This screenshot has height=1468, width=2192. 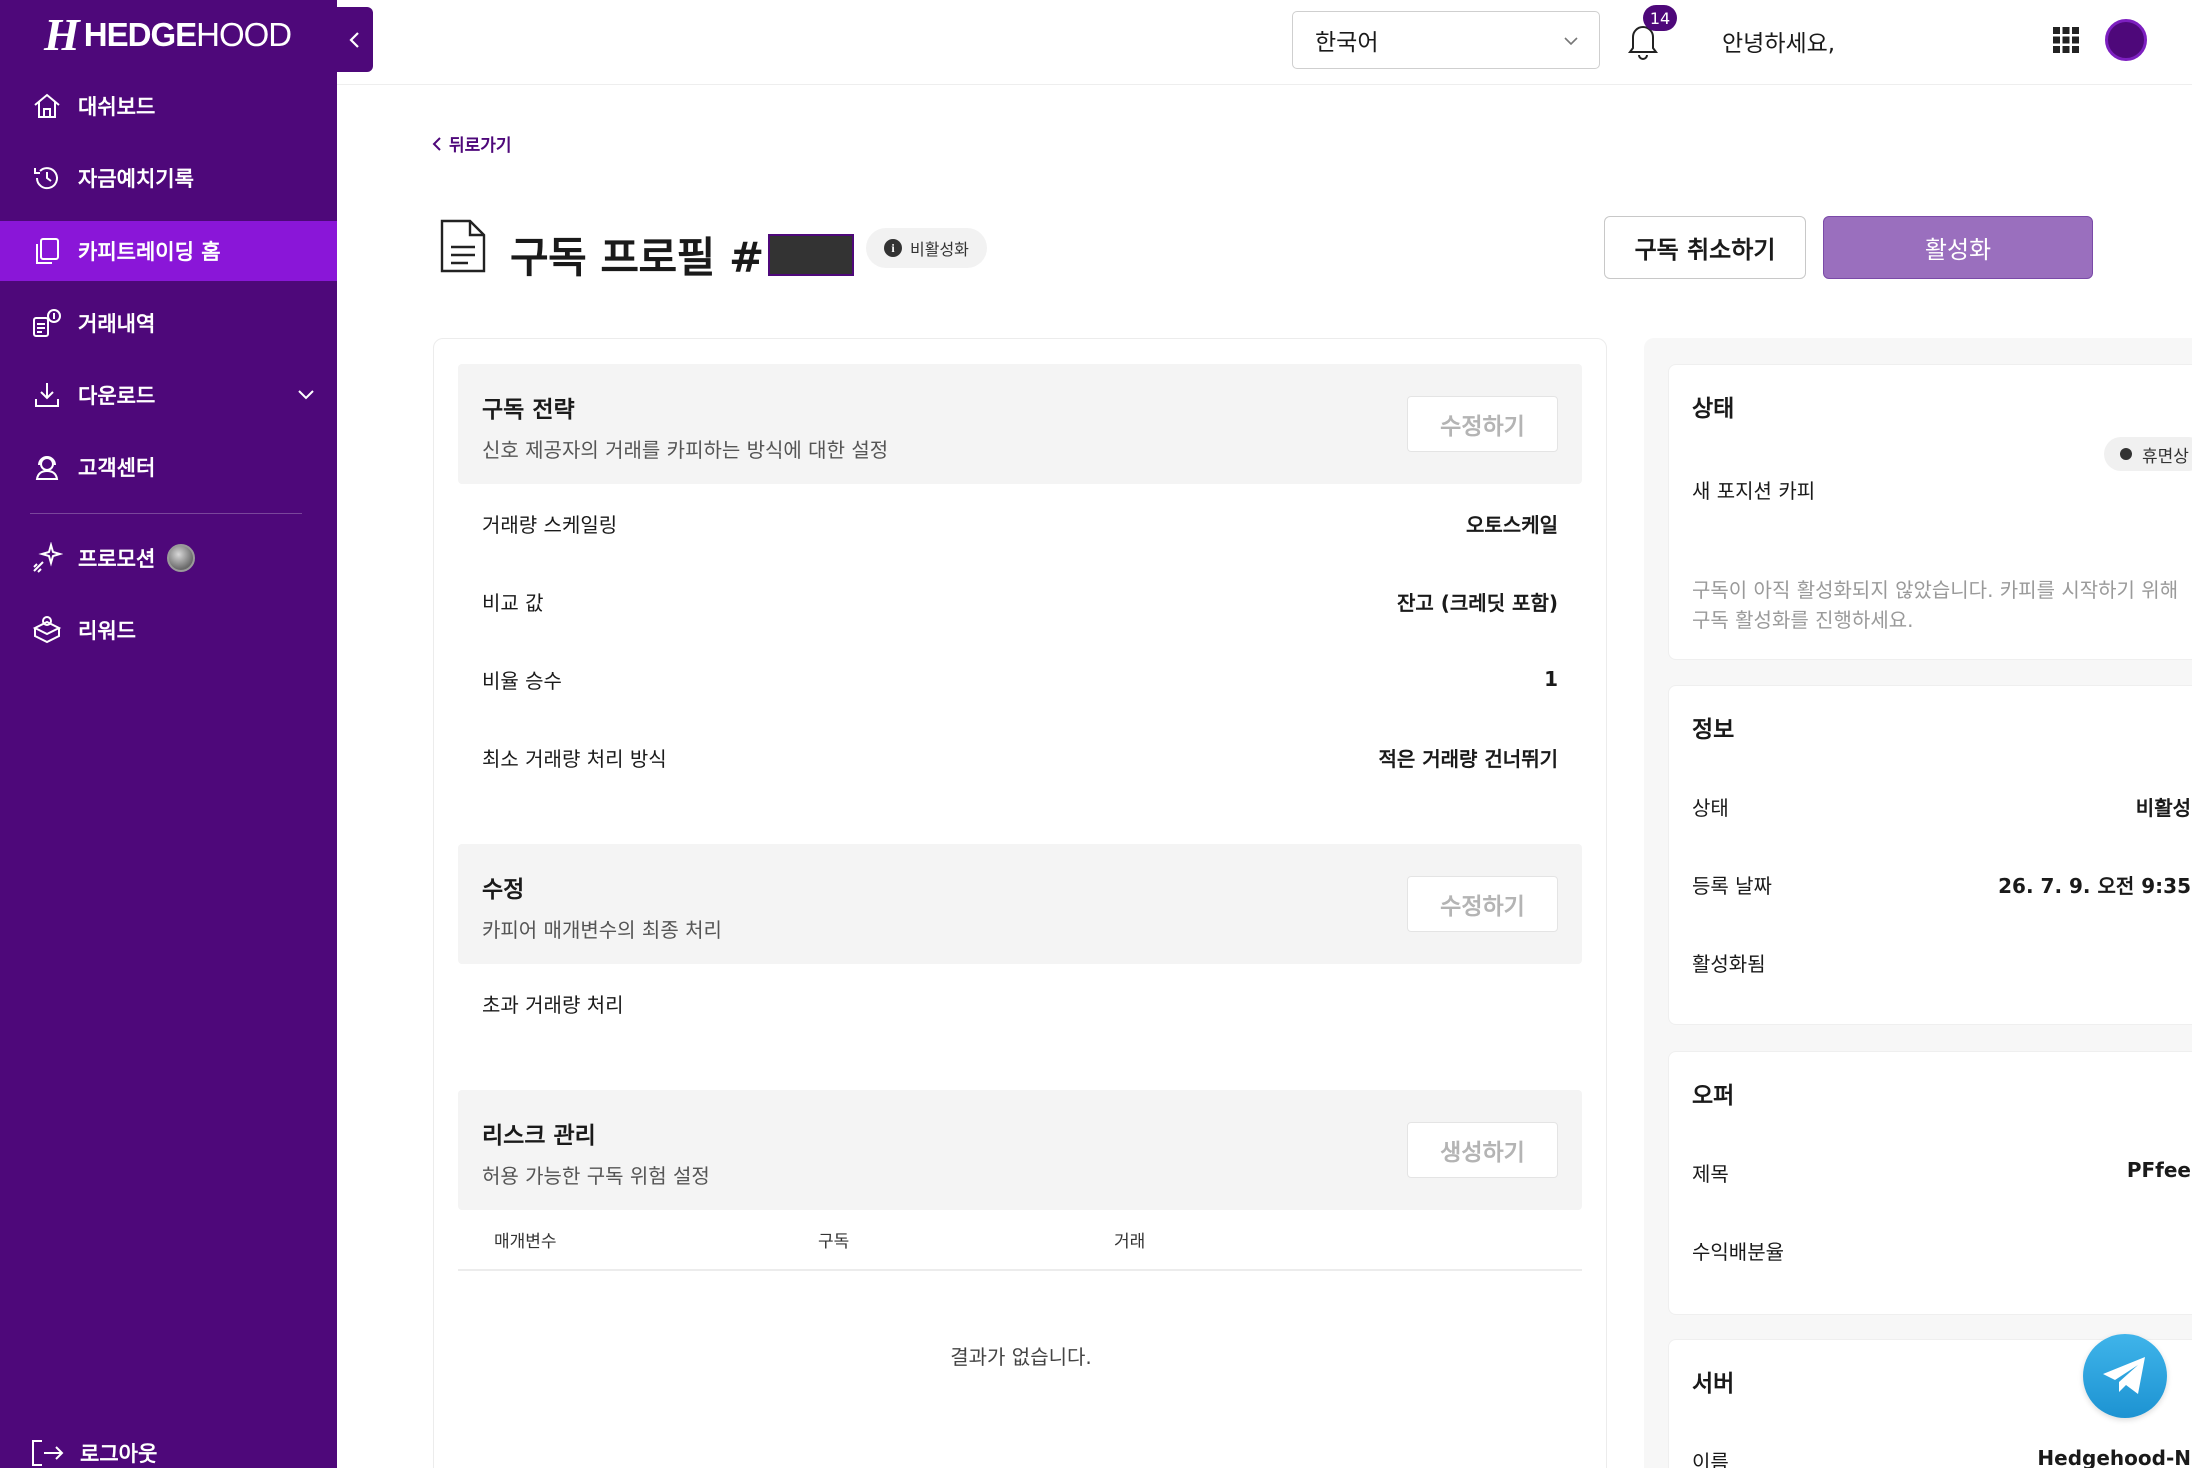 What do you see at coordinates (1129, 1239) in the screenshot?
I see `table-header-trade: 거래` at bounding box center [1129, 1239].